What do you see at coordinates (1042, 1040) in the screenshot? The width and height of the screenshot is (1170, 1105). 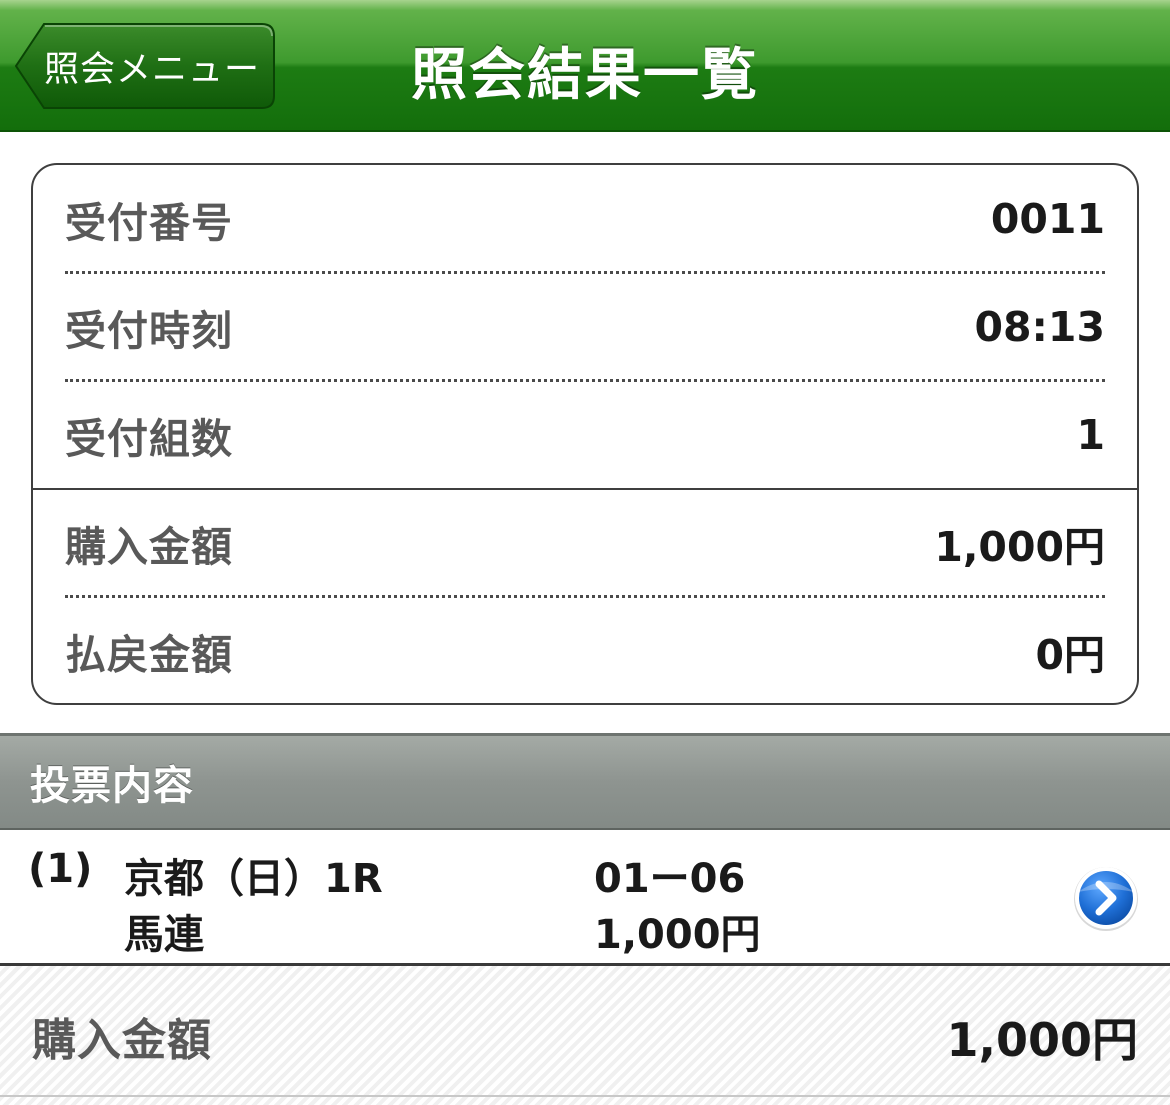 I see `footer-total-value: 1,000円` at bounding box center [1042, 1040].